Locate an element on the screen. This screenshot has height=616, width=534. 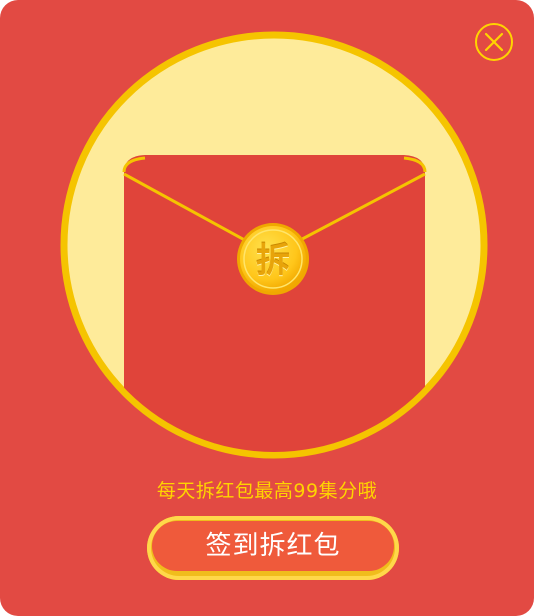
sign-button-label: 签到拆红包 is located at coordinates (273, 546).